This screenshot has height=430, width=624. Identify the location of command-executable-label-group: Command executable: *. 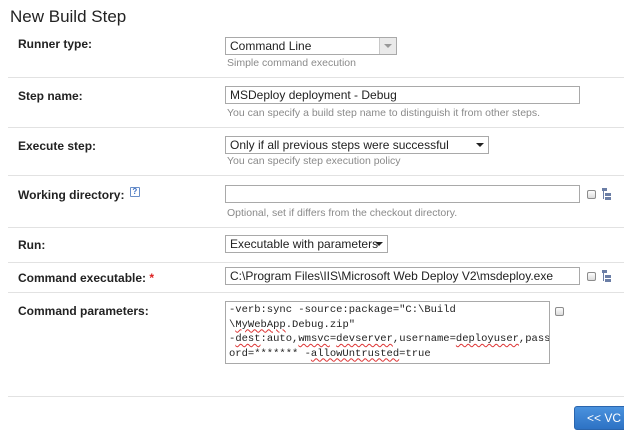
(86, 278).